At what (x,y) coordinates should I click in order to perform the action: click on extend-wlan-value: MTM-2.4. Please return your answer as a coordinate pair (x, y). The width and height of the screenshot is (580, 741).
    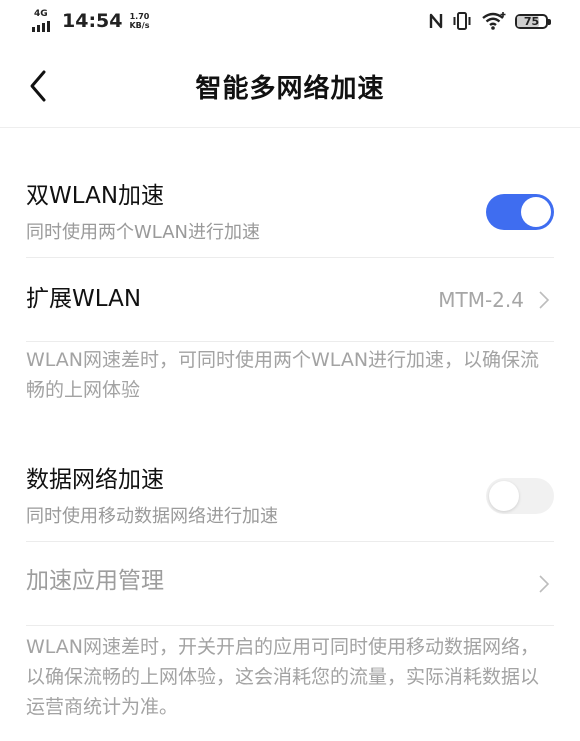
    Looking at the image, I should click on (481, 300).